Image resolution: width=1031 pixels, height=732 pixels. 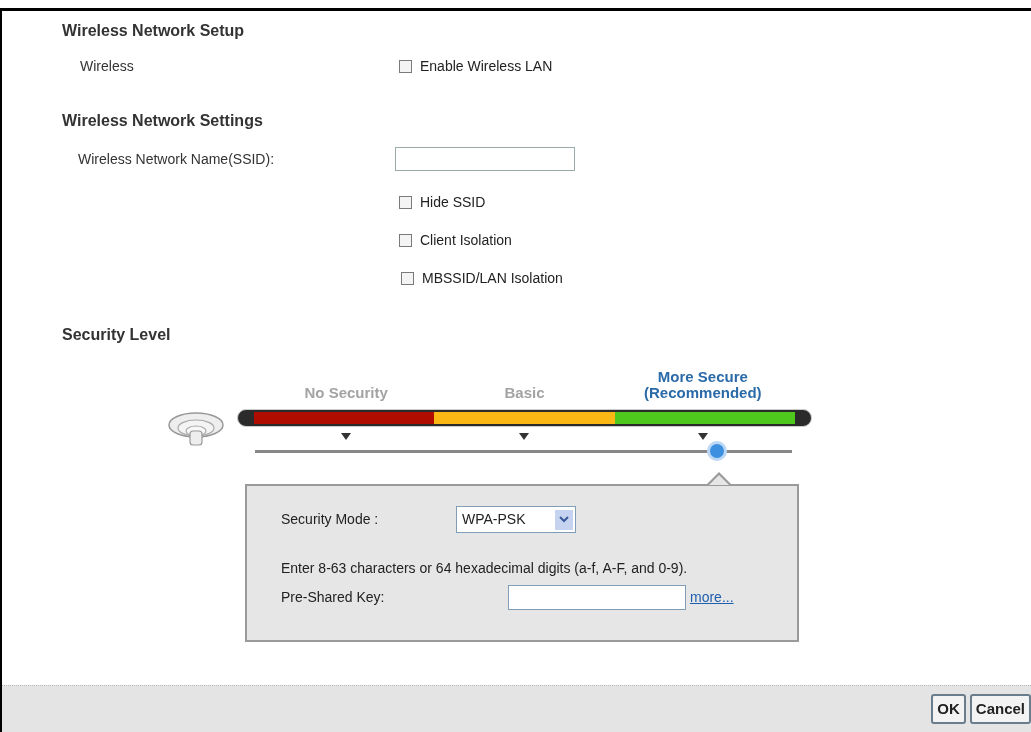 I want to click on checkbox-option: Client Isolation, so click(x=715, y=240).